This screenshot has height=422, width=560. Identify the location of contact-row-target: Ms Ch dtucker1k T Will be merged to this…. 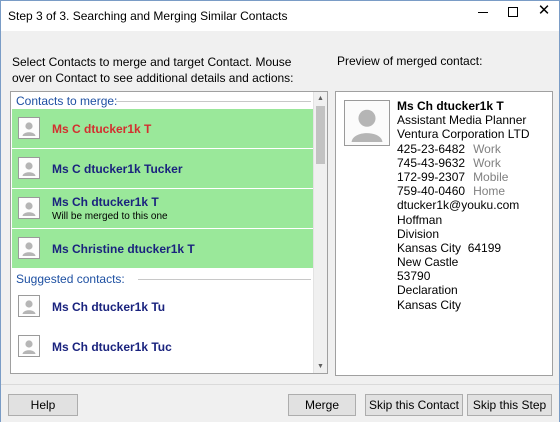
(162, 209).